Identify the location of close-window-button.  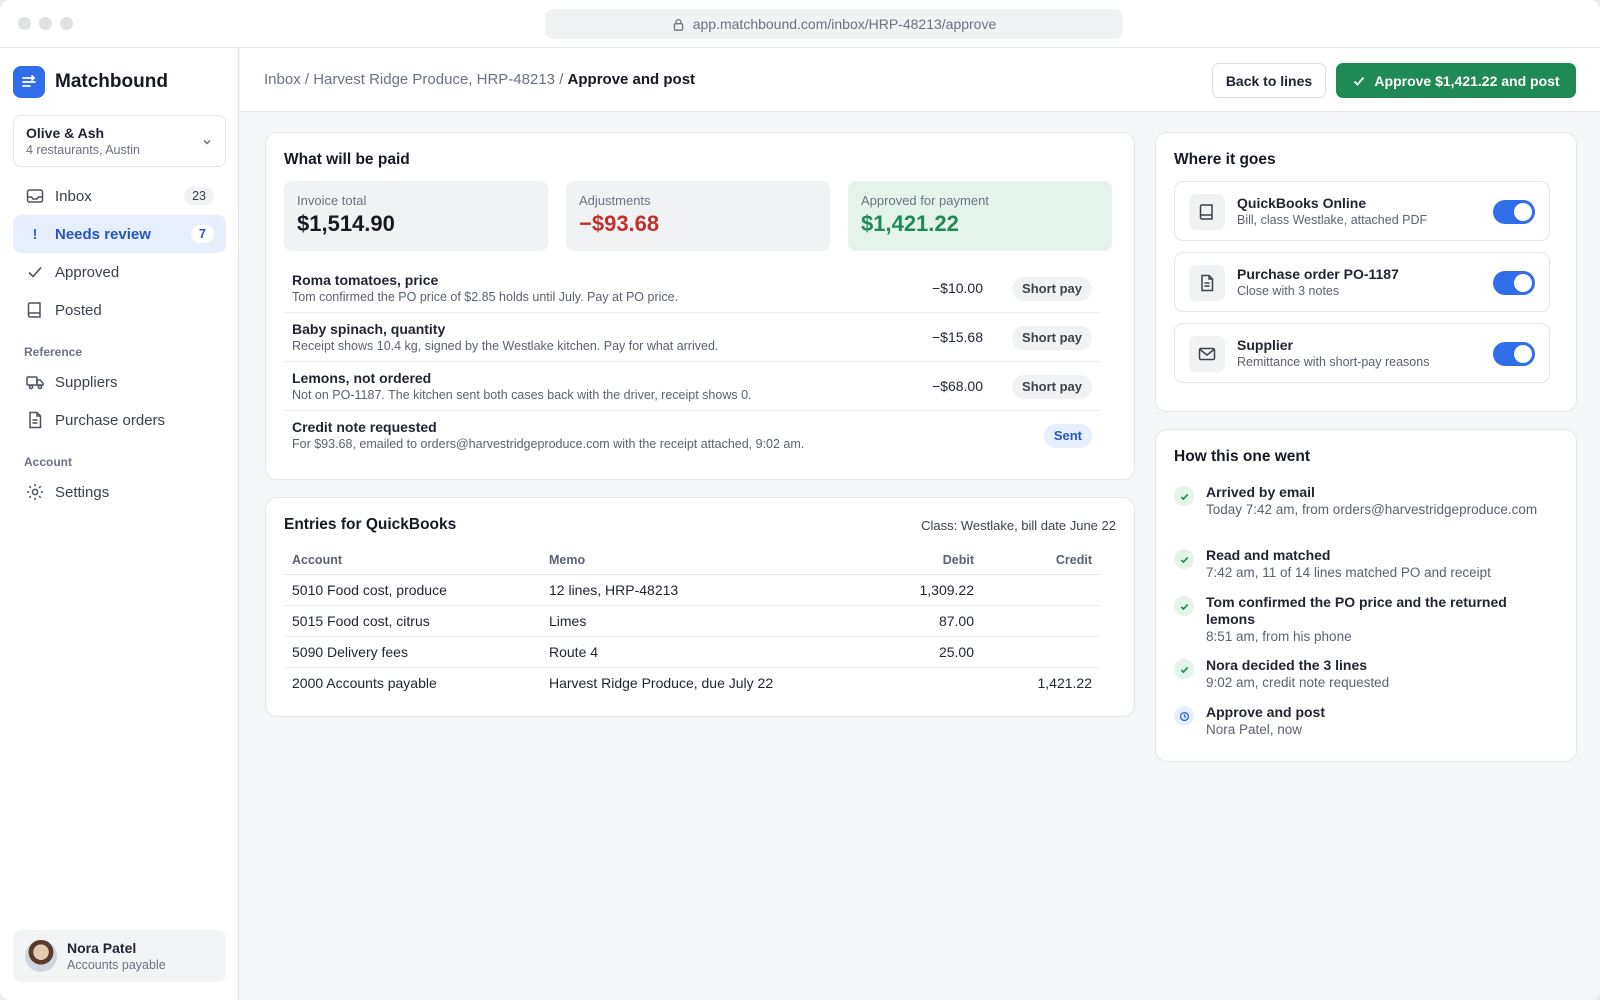
(24, 23).